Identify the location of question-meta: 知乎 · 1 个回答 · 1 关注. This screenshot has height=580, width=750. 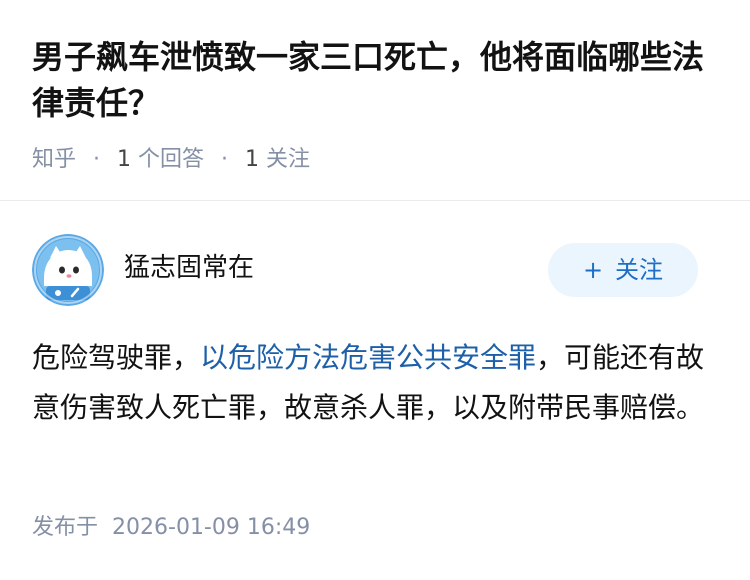
(171, 160).